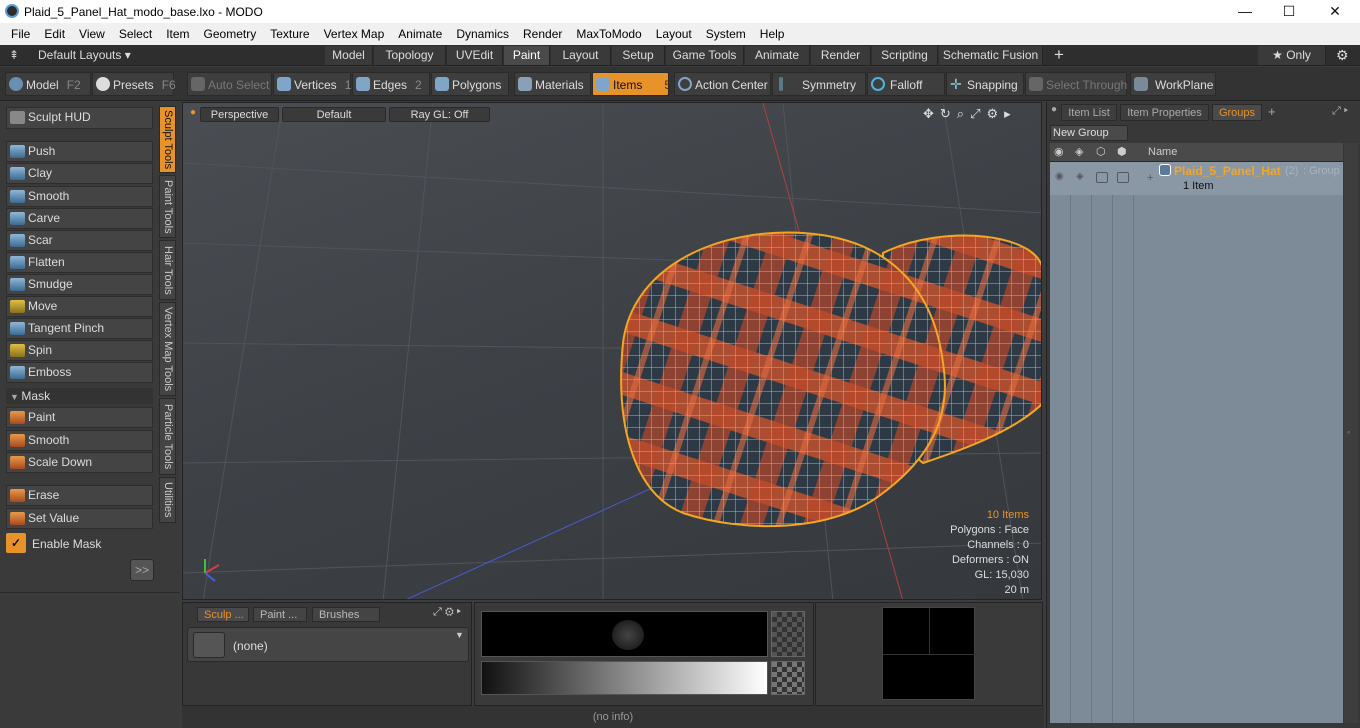  What do you see at coordinates (142, 570) in the screenshot?
I see `expand-panel-button: >>` at bounding box center [142, 570].